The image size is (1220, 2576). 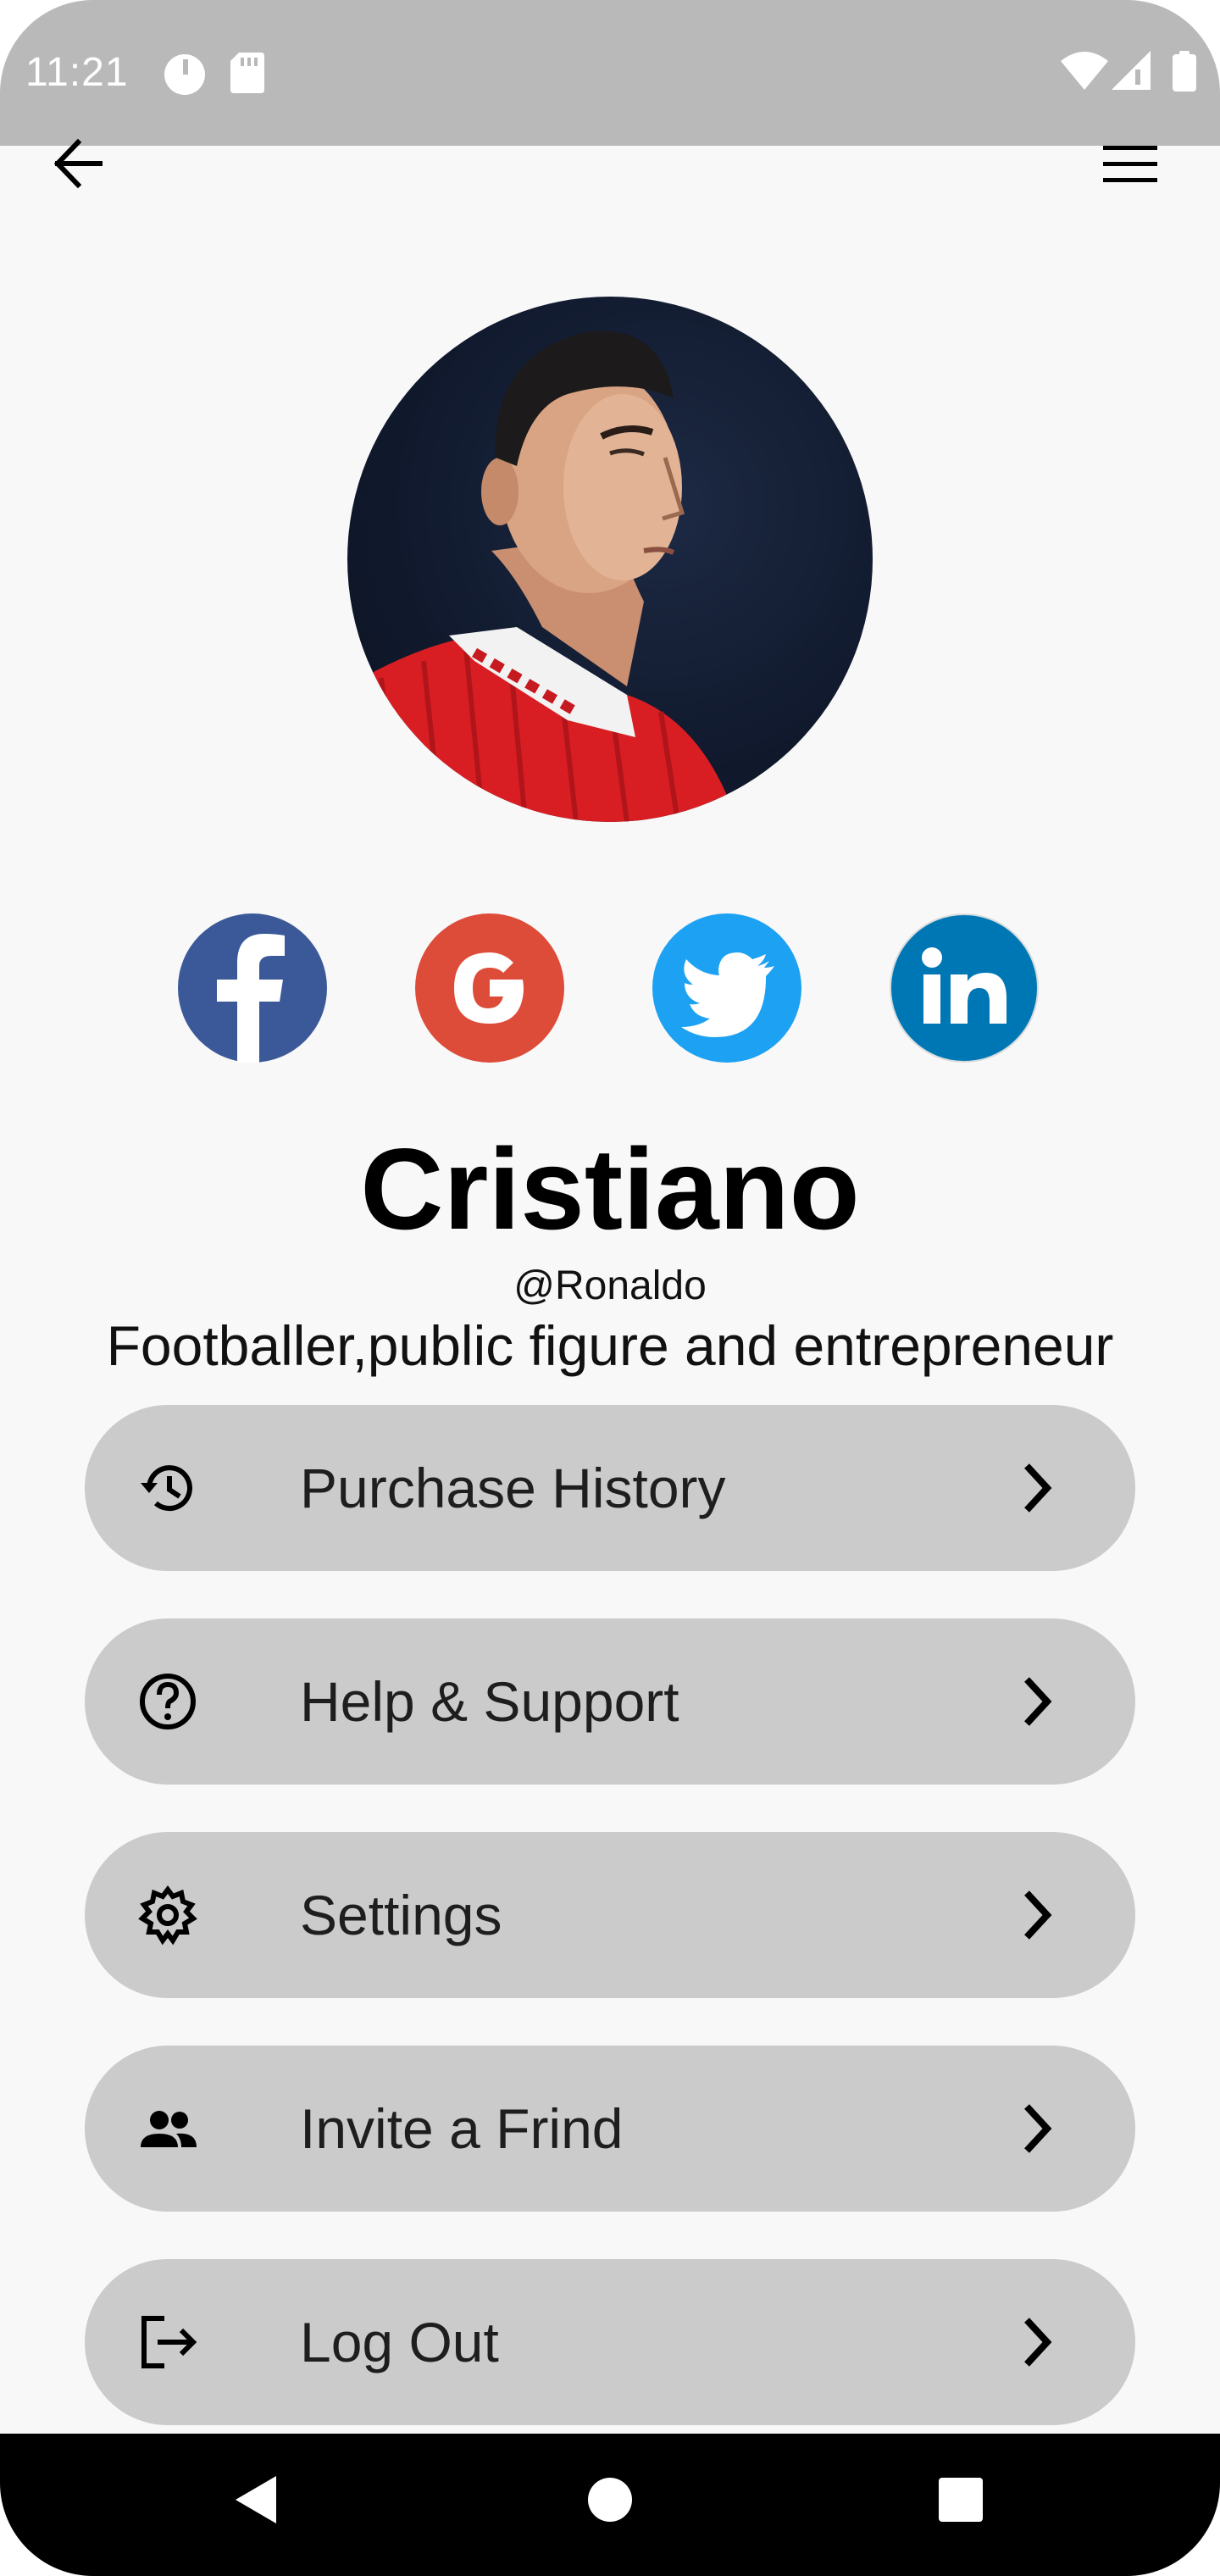 What do you see at coordinates (610, 2502) in the screenshot?
I see `home-circle-icon` at bounding box center [610, 2502].